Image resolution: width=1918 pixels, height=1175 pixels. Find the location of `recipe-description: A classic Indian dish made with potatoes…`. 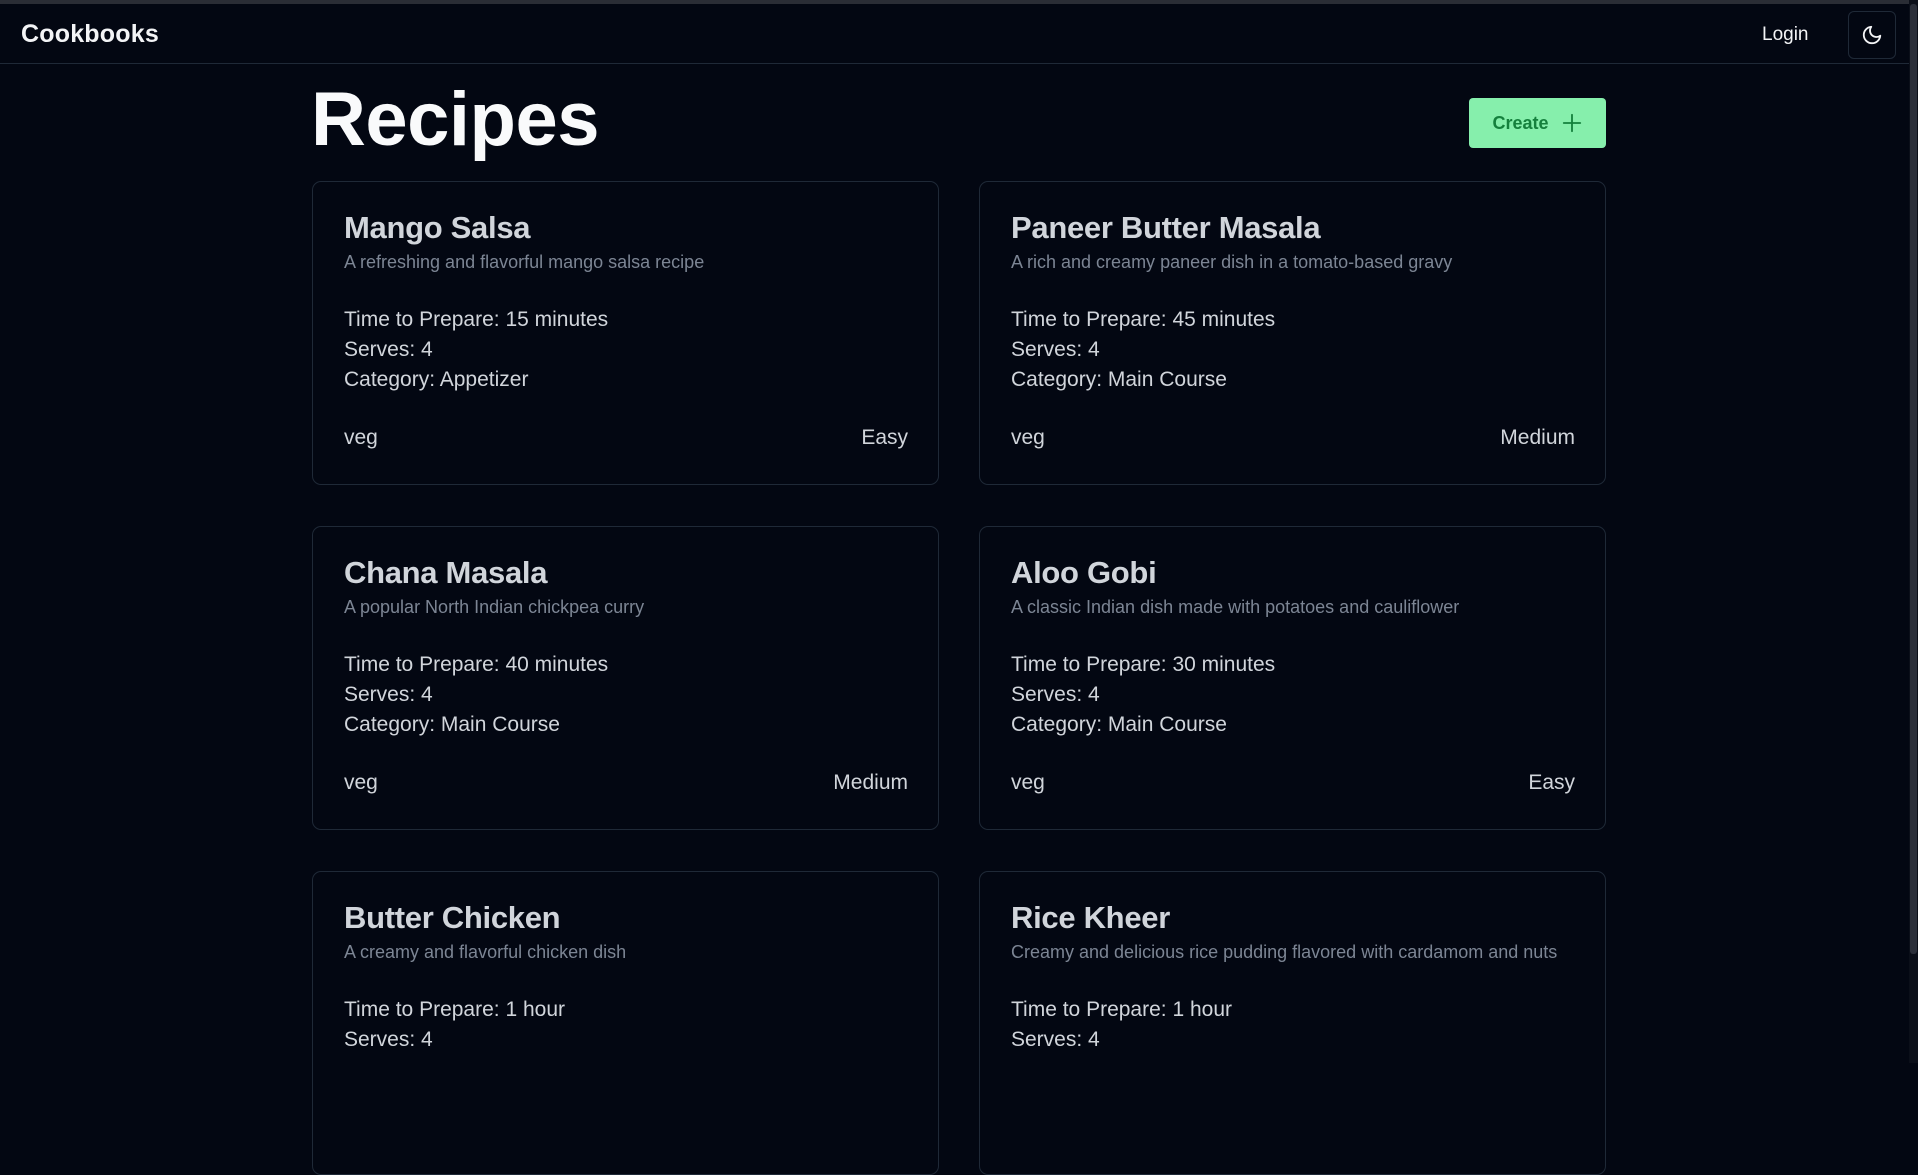

recipe-description: A classic Indian dish made with potatoes… is located at coordinates (1235, 607).